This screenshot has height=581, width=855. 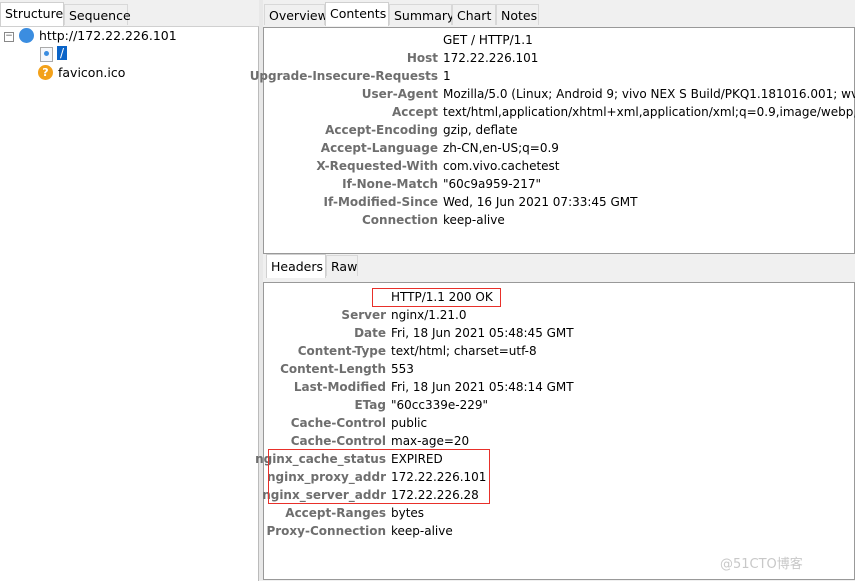 I want to click on header-name: Content-Length, so click(x=333, y=369).